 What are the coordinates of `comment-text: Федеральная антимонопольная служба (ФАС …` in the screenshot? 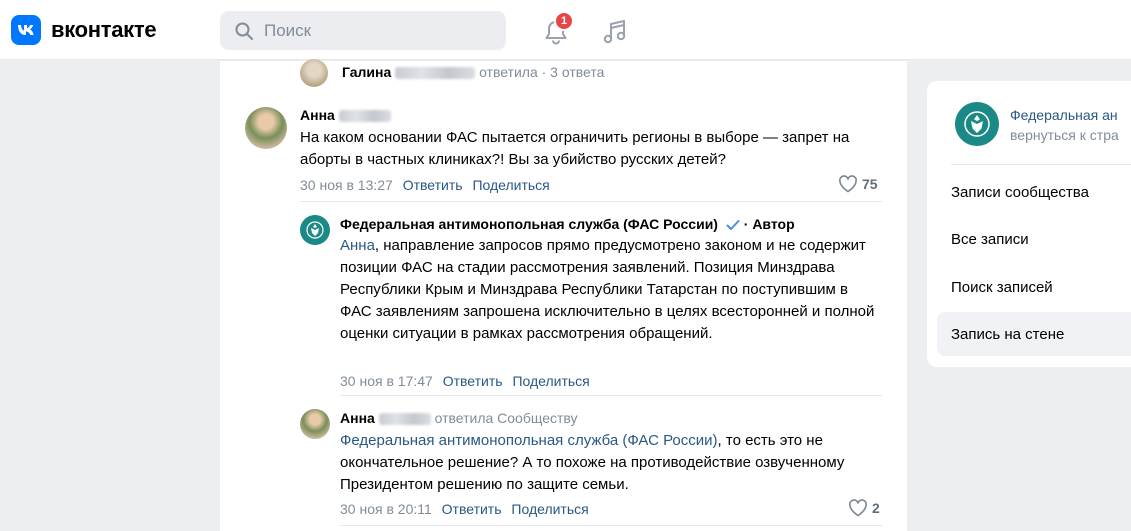 It's located at (610, 463).